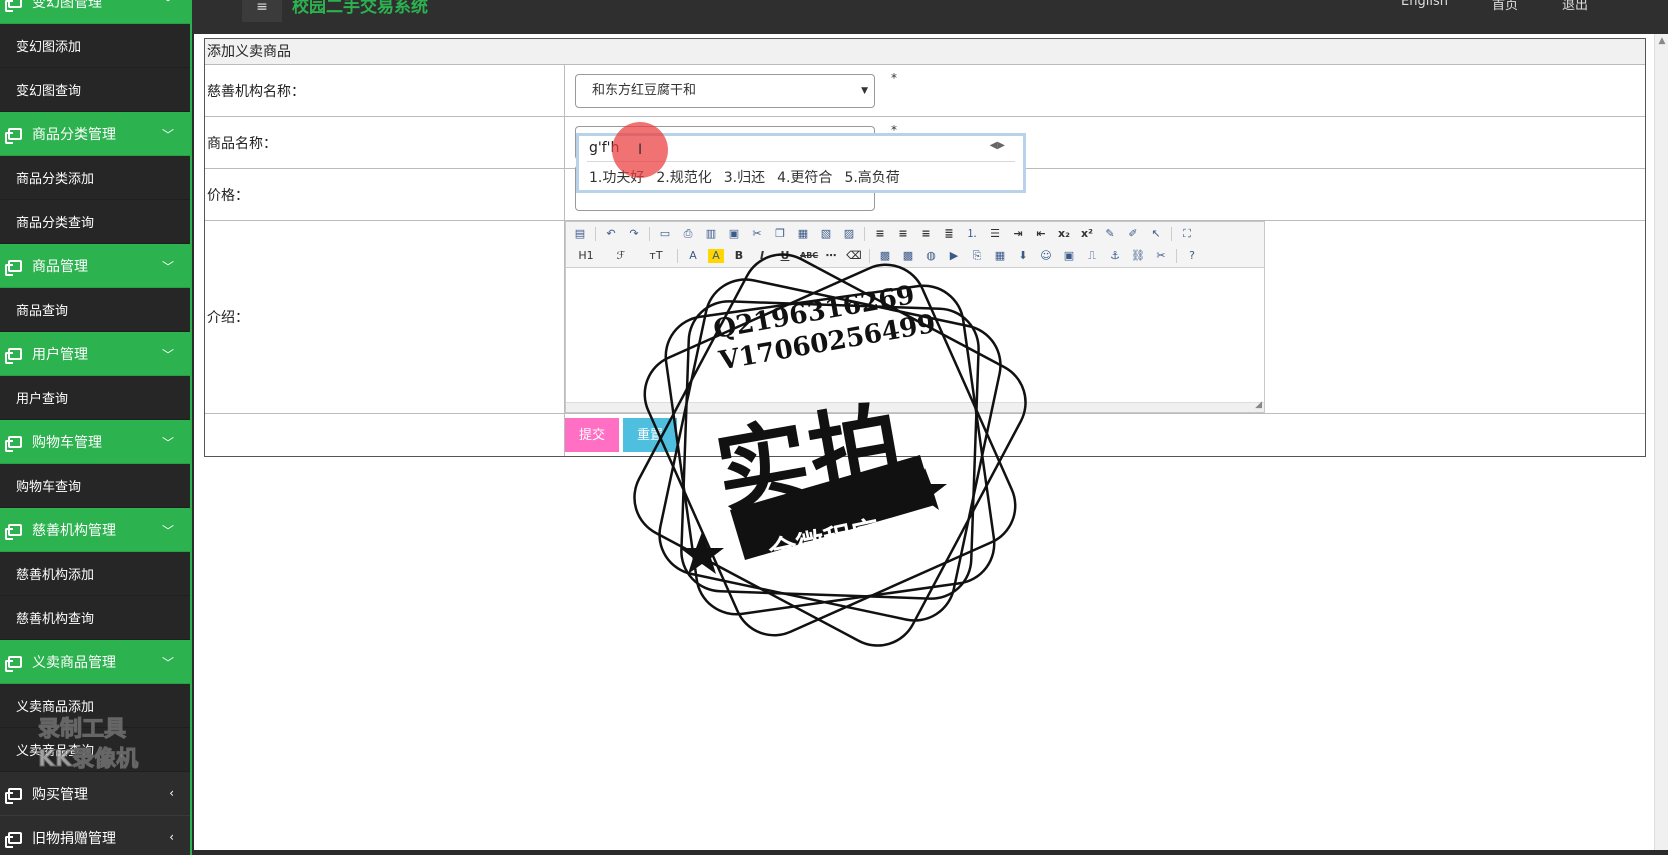 Image resolution: width=1668 pixels, height=855 pixels. What do you see at coordinates (1661, 442) in the screenshot?
I see `vertical-scrollbar: ▲` at bounding box center [1661, 442].